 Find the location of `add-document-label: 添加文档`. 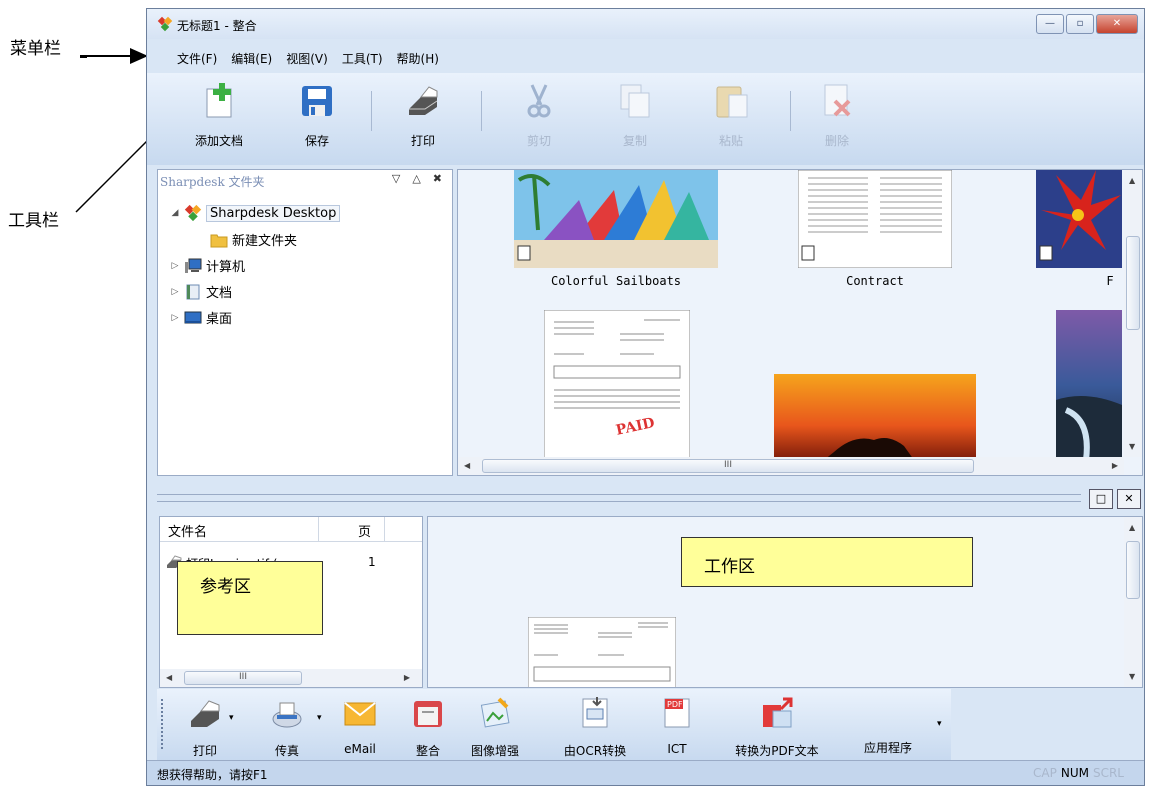

add-document-label: 添加文档 is located at coordinates (218, 141).